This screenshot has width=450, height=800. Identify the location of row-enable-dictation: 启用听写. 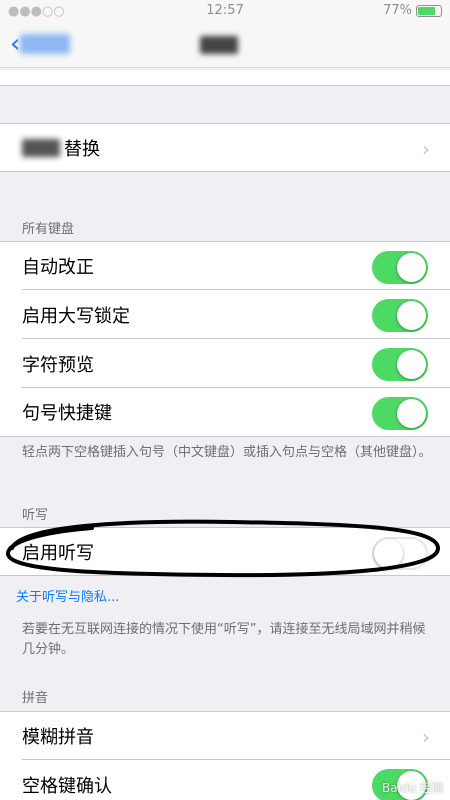
(225, 551).